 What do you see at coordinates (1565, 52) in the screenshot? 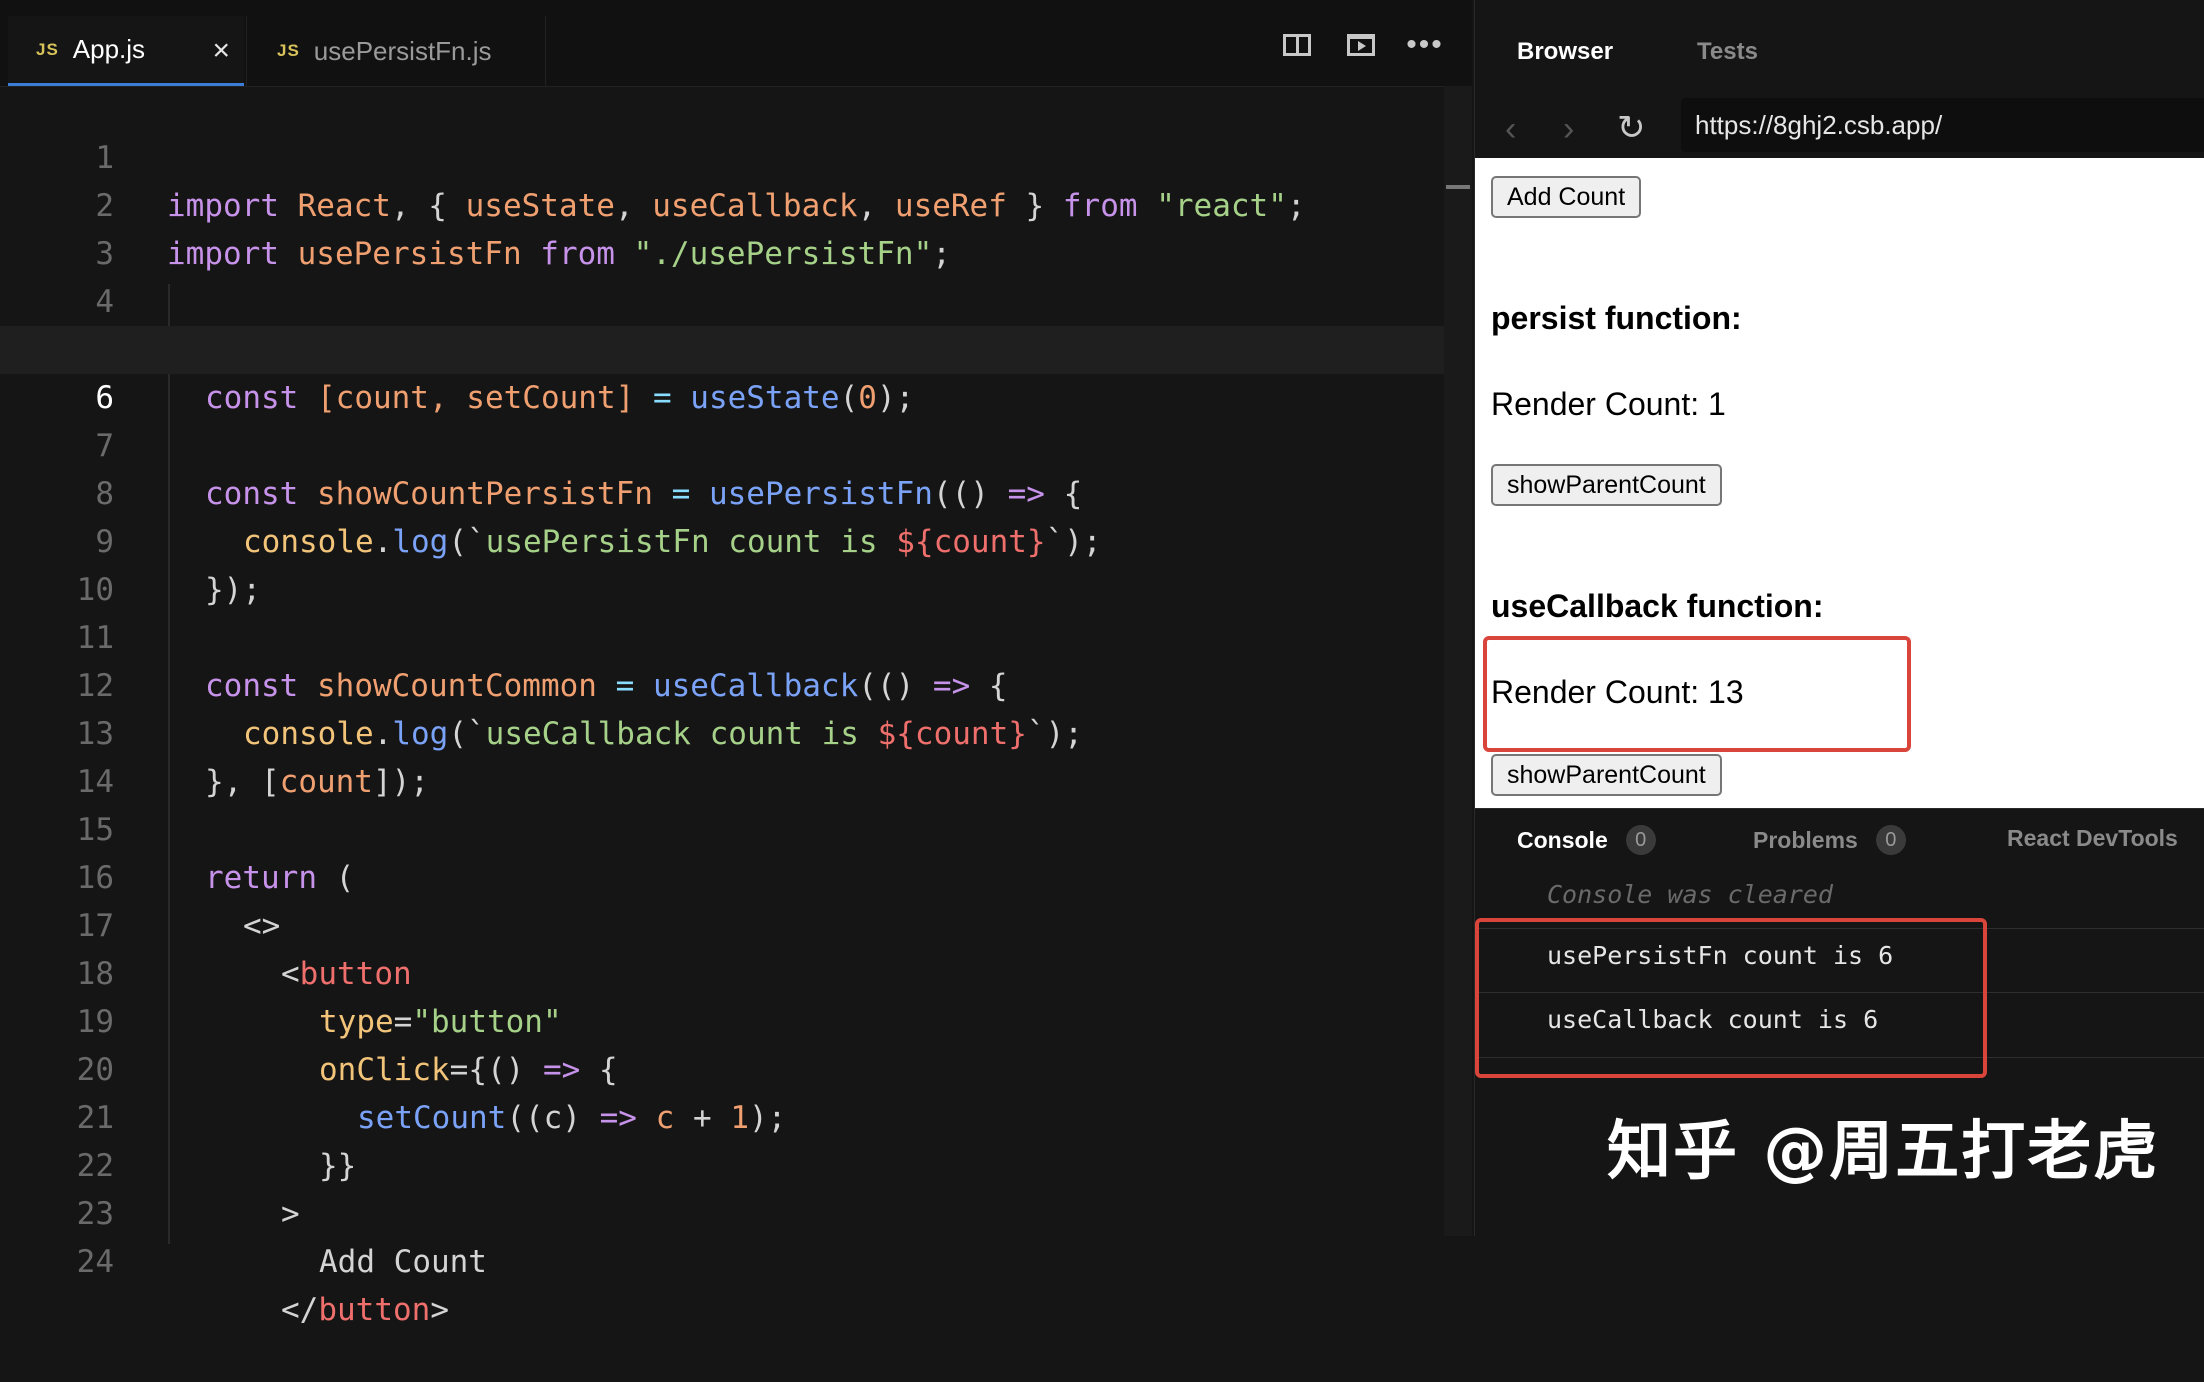
I see `tab-browser: Browser` at bounding box center [1565, 52].